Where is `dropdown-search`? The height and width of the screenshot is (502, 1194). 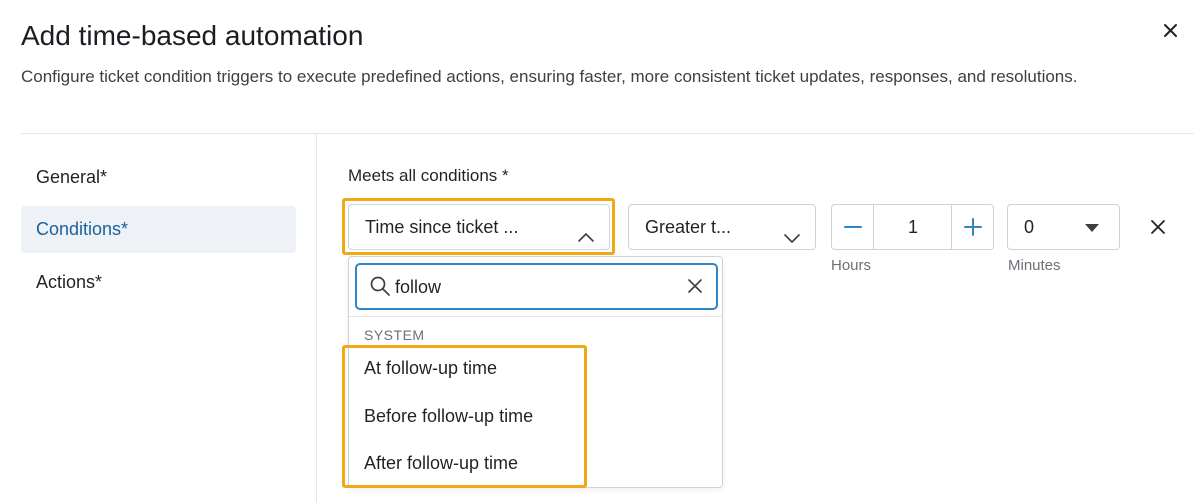 dropdown-search is located at coordinates (536, 286).